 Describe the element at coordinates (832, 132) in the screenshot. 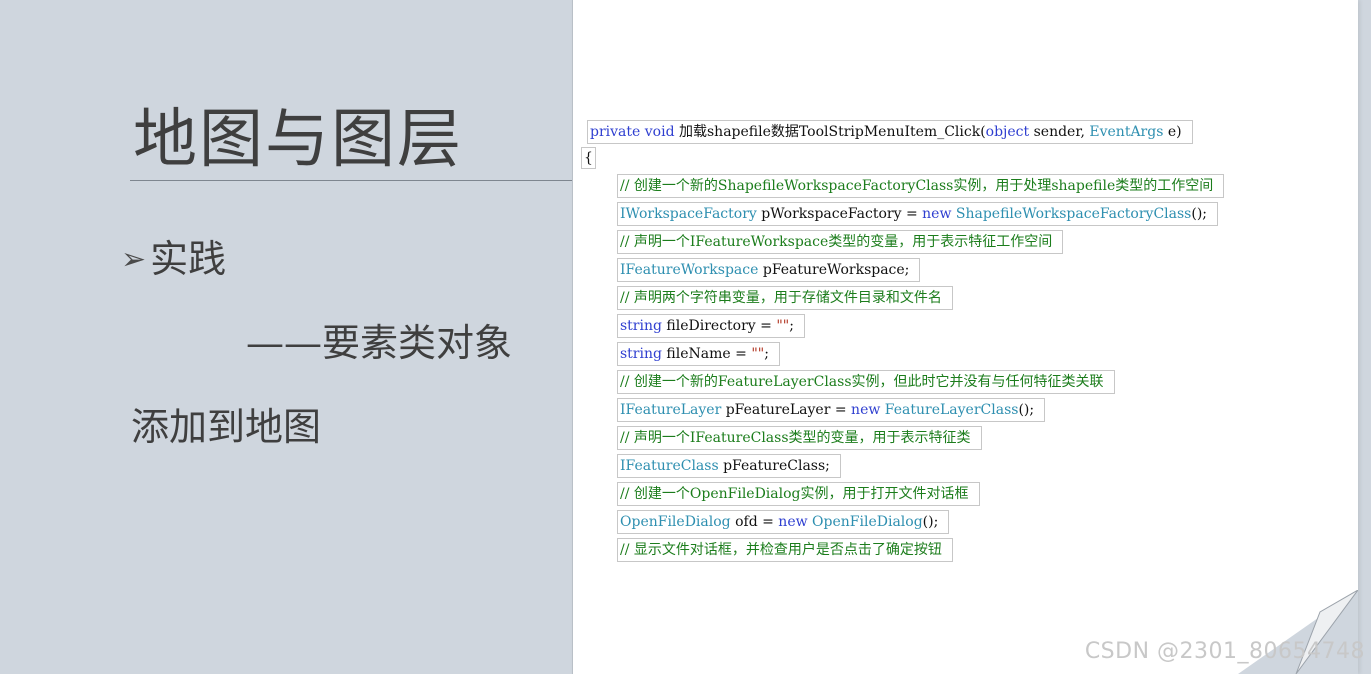

I see `method-name: 加载shapefile数据ToolStripMenuItem_Click(` at that location.